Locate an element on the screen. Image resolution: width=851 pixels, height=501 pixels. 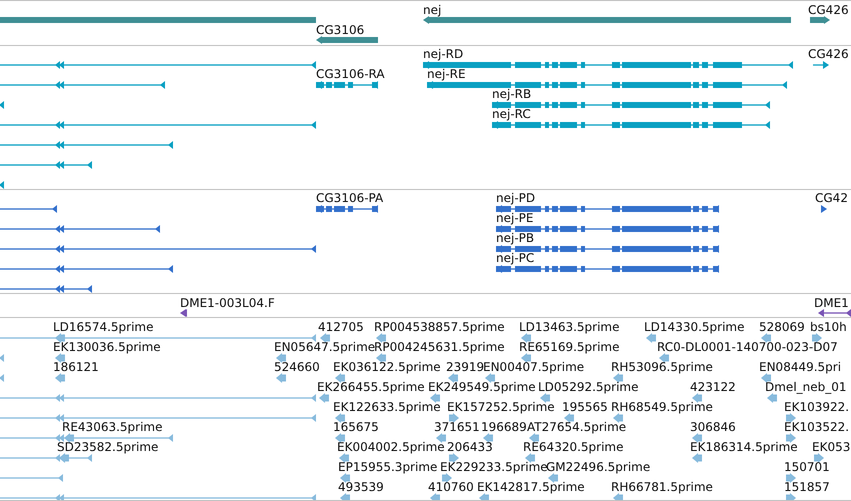
feature-label: Dmel_neb_01 is located at coordinates (806, 387).